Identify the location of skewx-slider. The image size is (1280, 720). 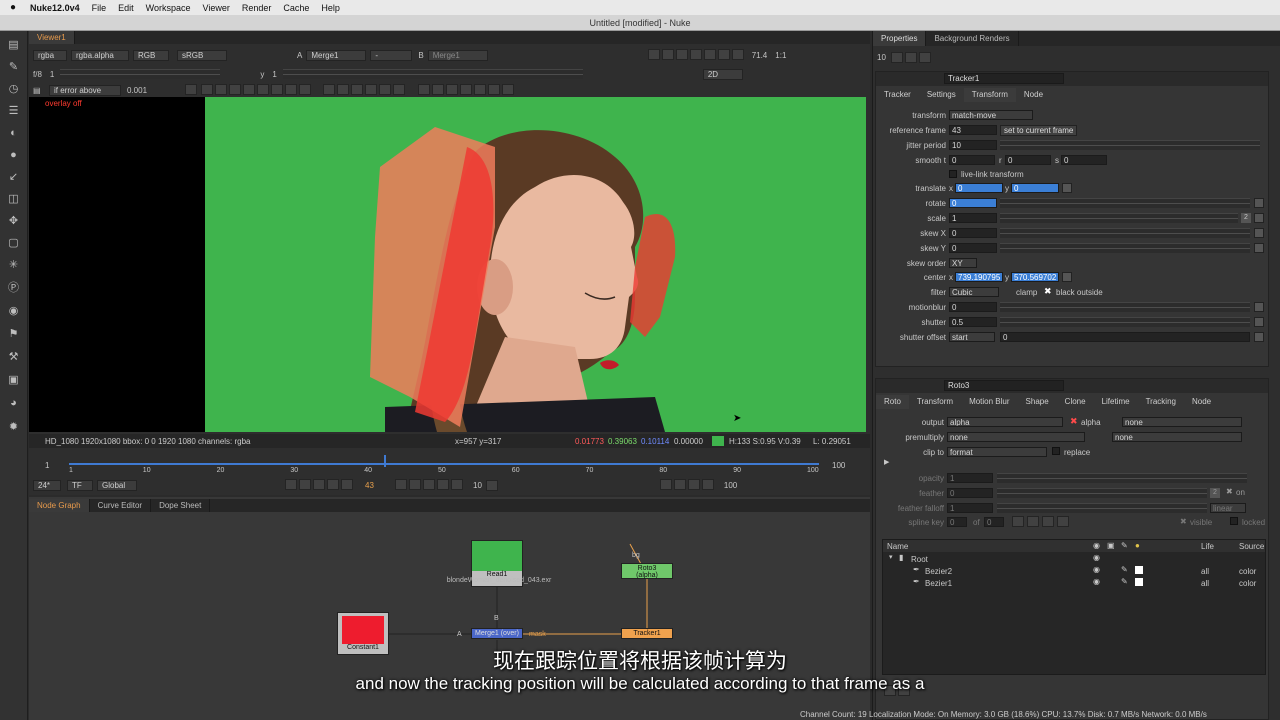
(1125, 233).